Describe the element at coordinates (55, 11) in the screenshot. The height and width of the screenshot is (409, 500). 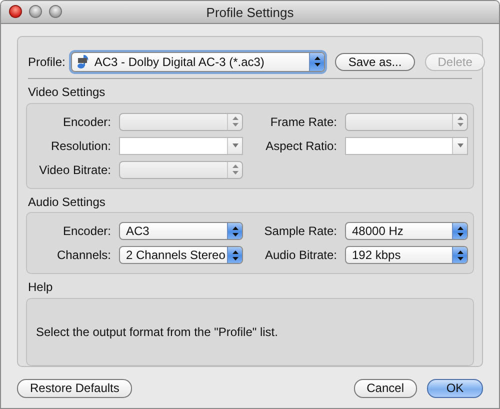
I see `zoom-button` at that location.